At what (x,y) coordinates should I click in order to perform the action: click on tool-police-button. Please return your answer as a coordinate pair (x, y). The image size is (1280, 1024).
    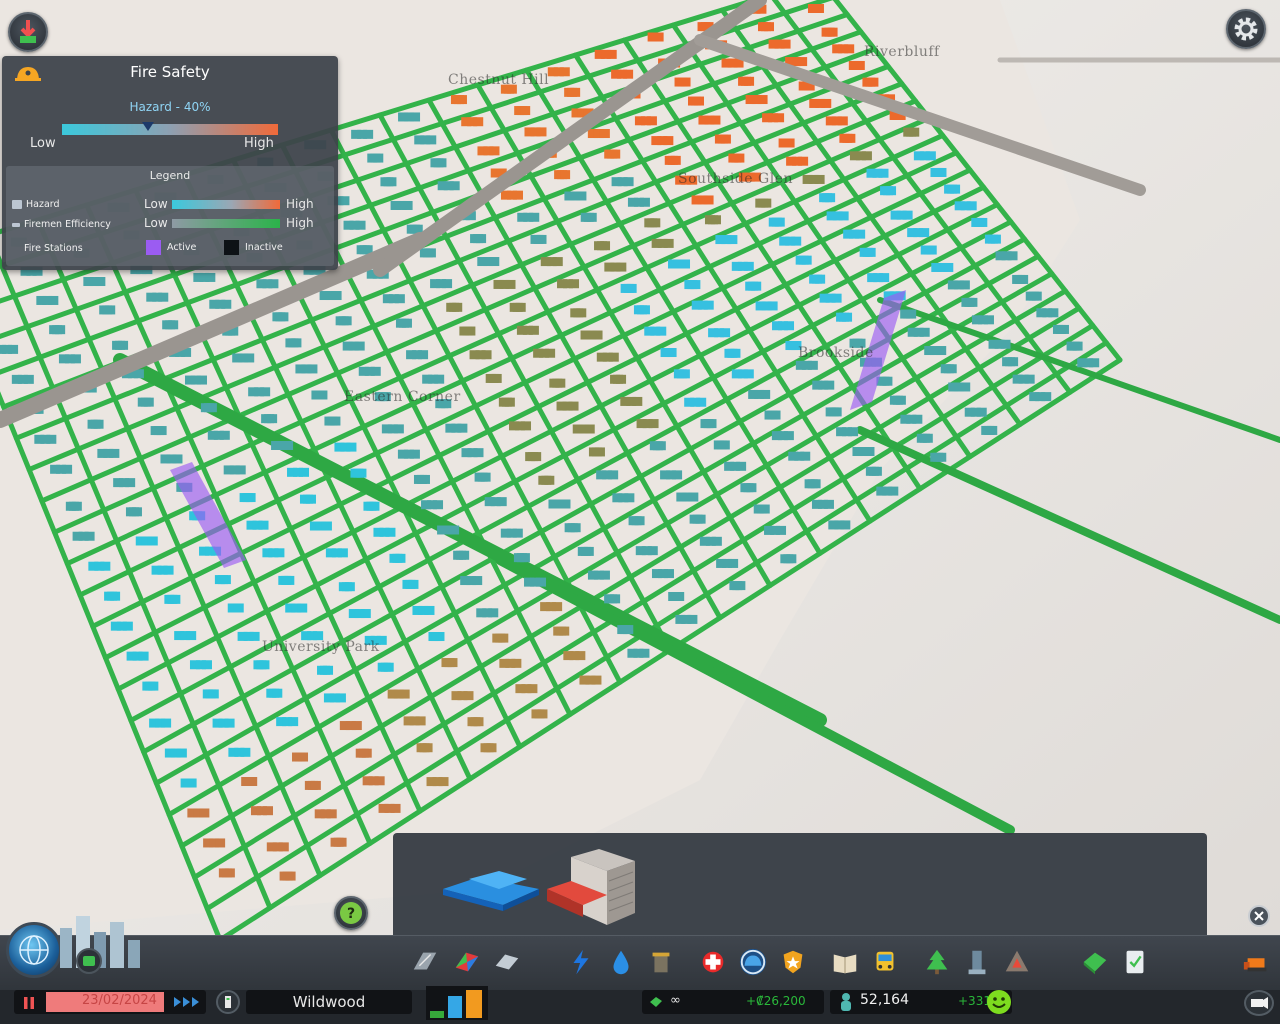
    Looking at the image, I should click on (793, 962).